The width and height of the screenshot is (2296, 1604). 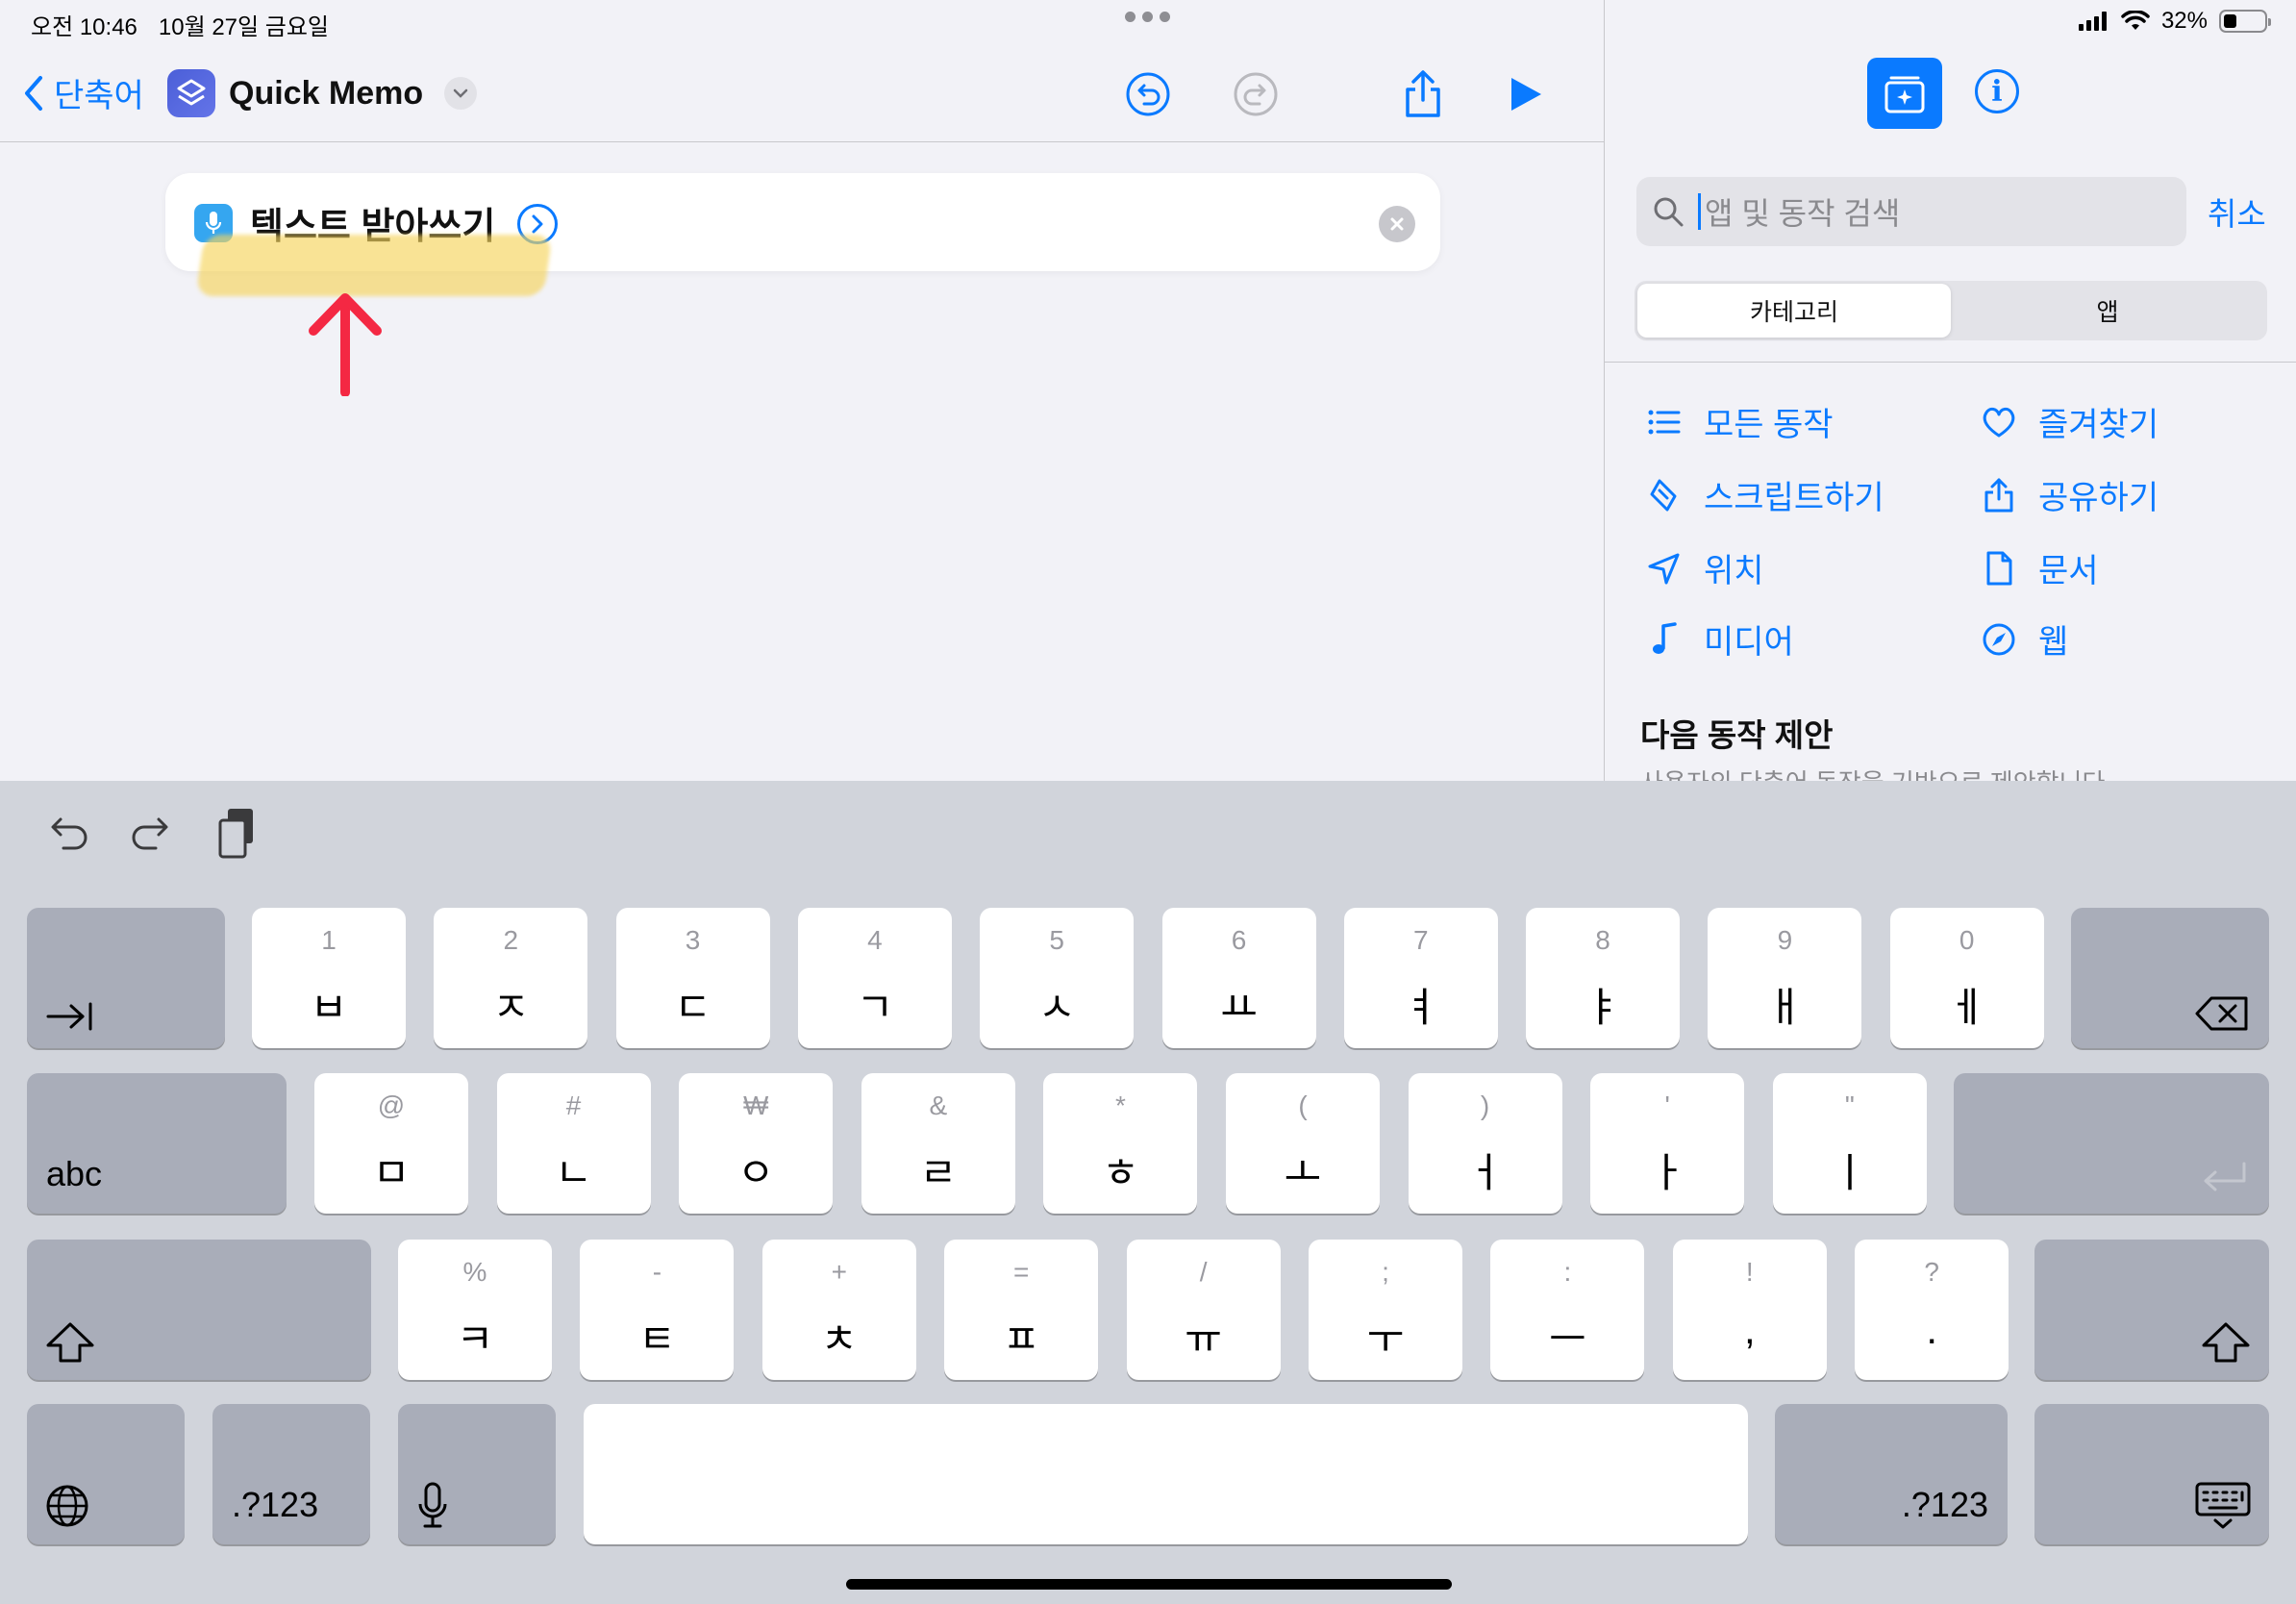 I want to click on cancel-button: 취소, so click(x=2237, y=211).